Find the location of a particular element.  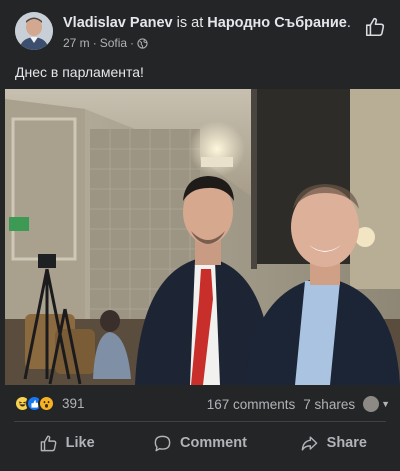

globe-icon is located at coordinates (142, 43).